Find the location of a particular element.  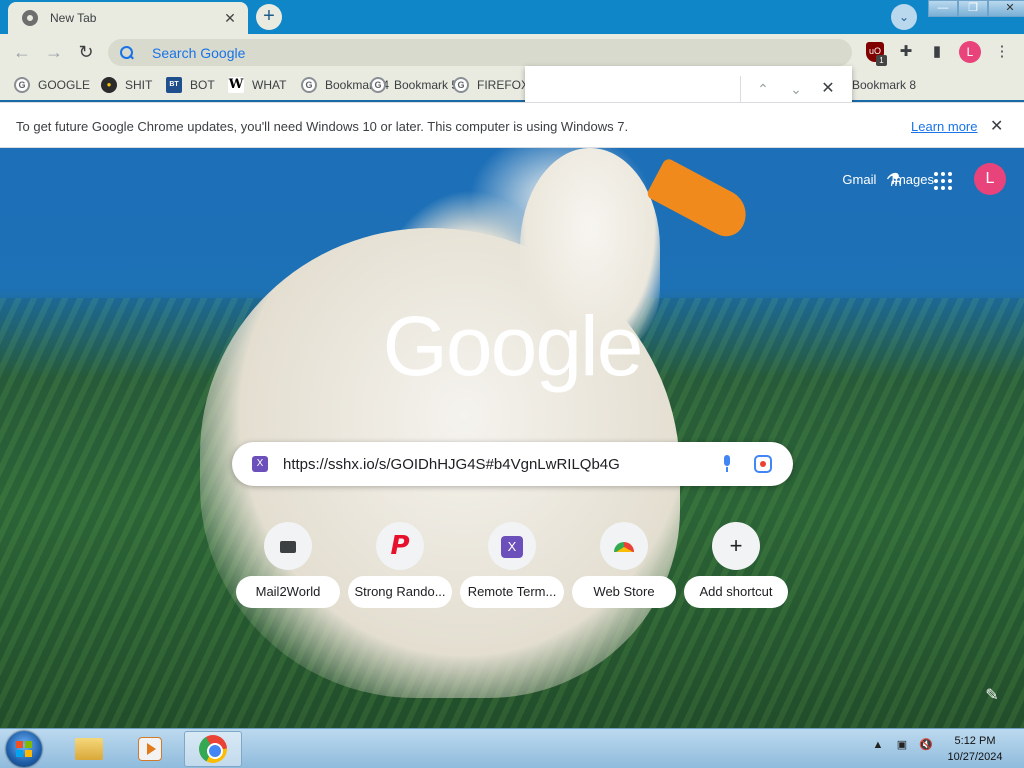

find-divider is located at coordinates (740, 90).